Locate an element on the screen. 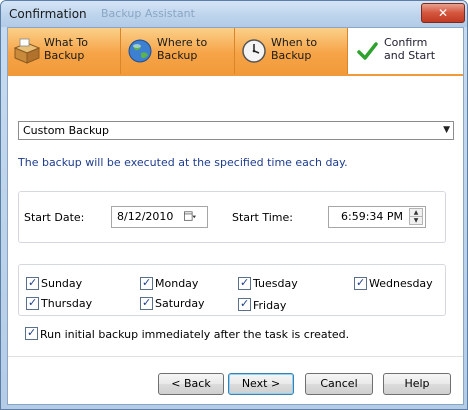  monday-checkbox: ✓ is located at coordinates (146, 283).